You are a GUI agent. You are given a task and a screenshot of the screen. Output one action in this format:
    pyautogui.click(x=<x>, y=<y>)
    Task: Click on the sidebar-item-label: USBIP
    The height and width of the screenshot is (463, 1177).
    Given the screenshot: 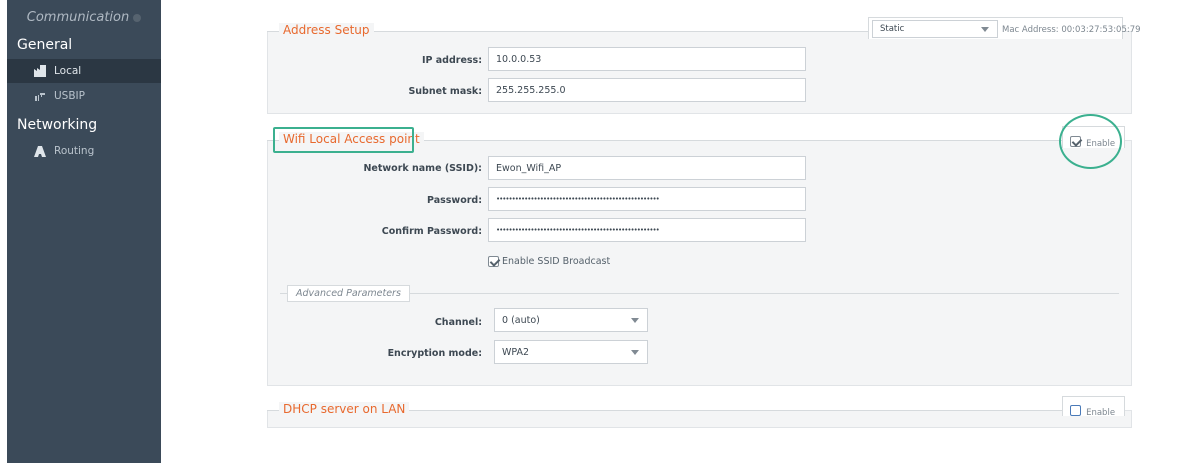 What is the action you would take?
    pyautogui.click(x=69, y=96)
    